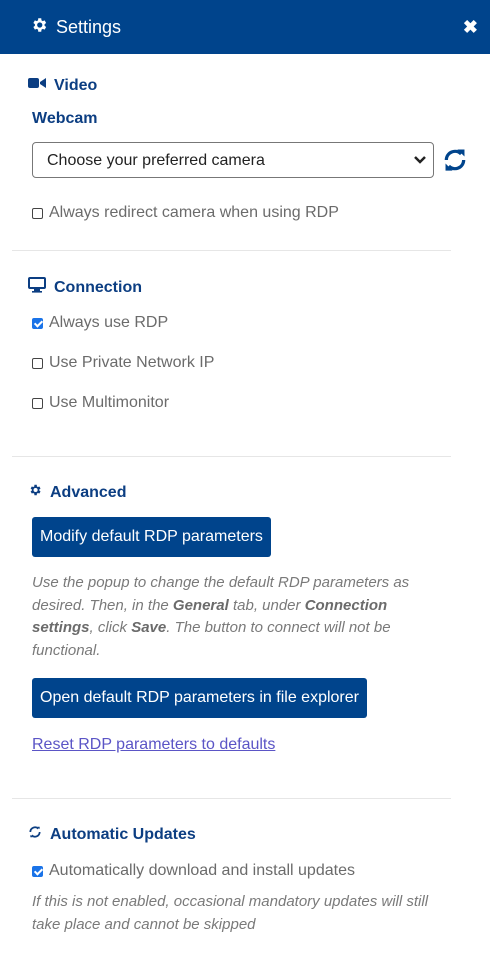  What do you see at coordinates (89, 26) in the screenshot?
I see `page-title: Settings` at bounding box center [89, 26].